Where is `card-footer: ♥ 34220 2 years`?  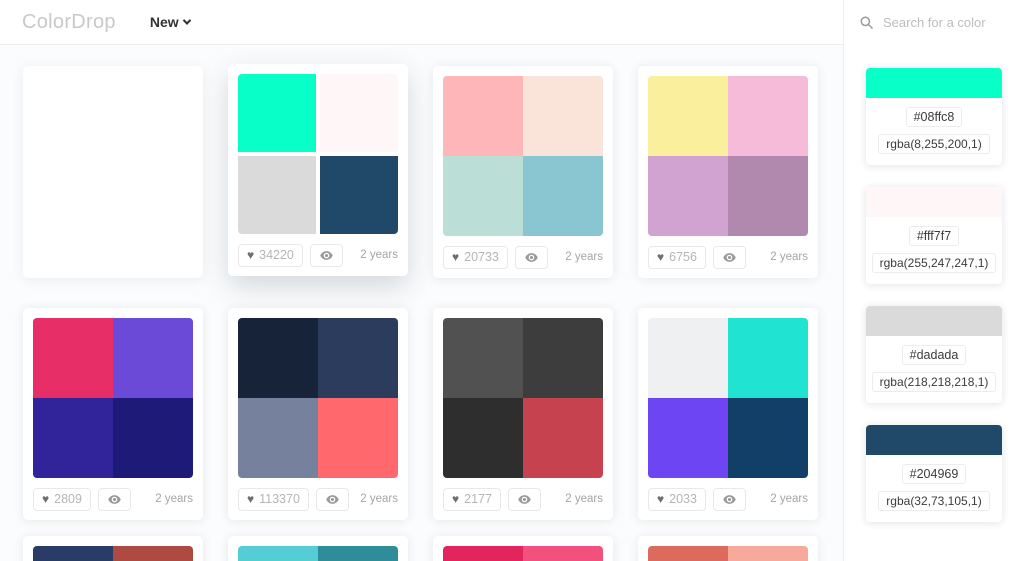 card-footer: ♥ 34220 2 years is located at coordinates (318, 255).